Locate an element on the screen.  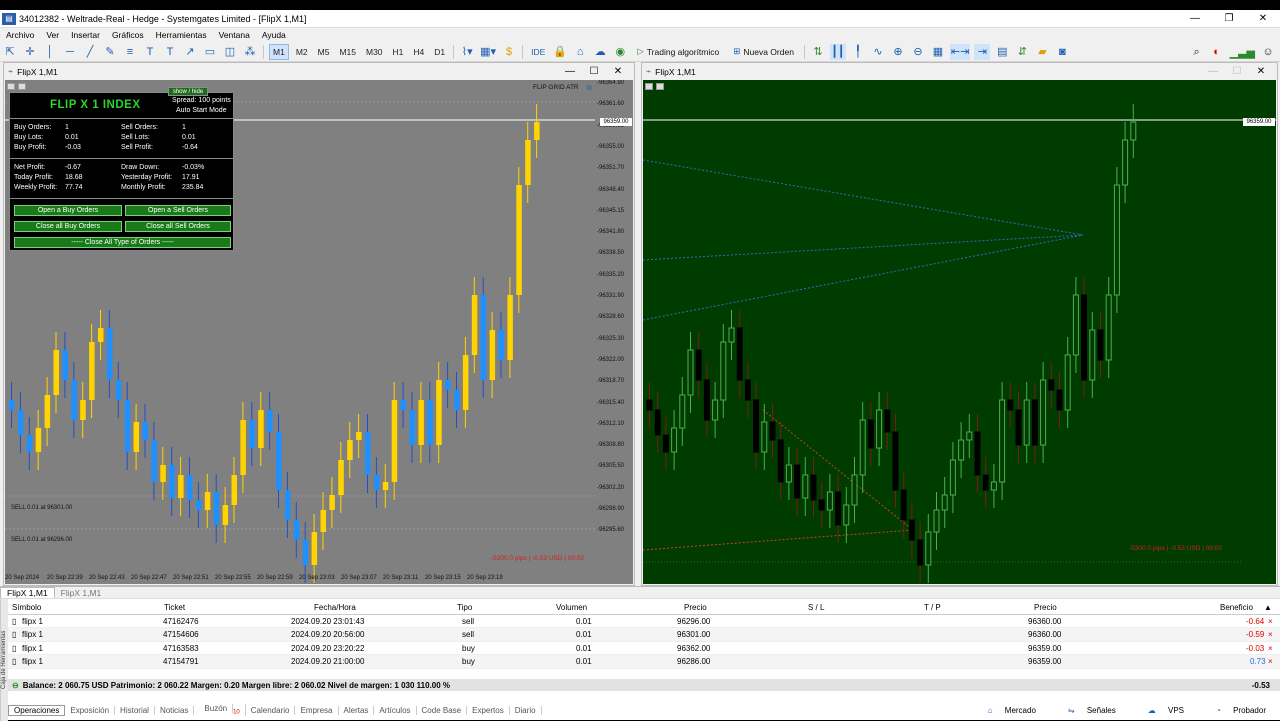
chart-1-close-icon: ✕ is located at coordinates (618, 71).